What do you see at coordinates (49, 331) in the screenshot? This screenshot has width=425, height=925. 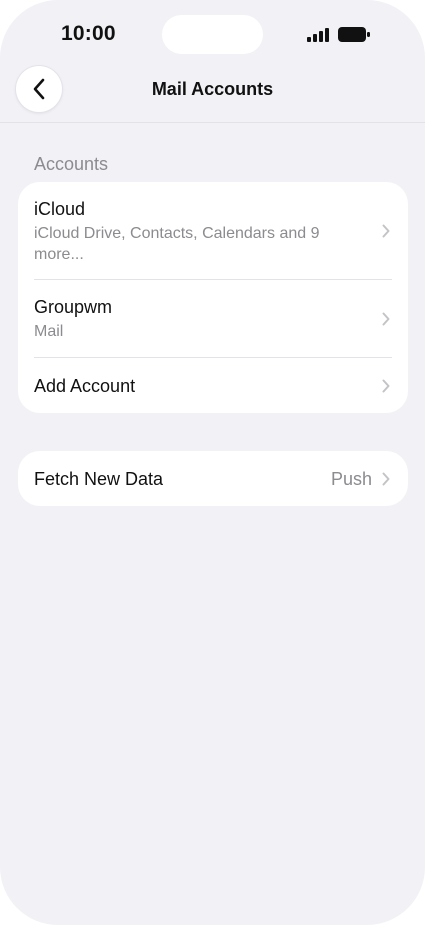 I see `account-subtitle: Mail` at bounding box center [49, 331].